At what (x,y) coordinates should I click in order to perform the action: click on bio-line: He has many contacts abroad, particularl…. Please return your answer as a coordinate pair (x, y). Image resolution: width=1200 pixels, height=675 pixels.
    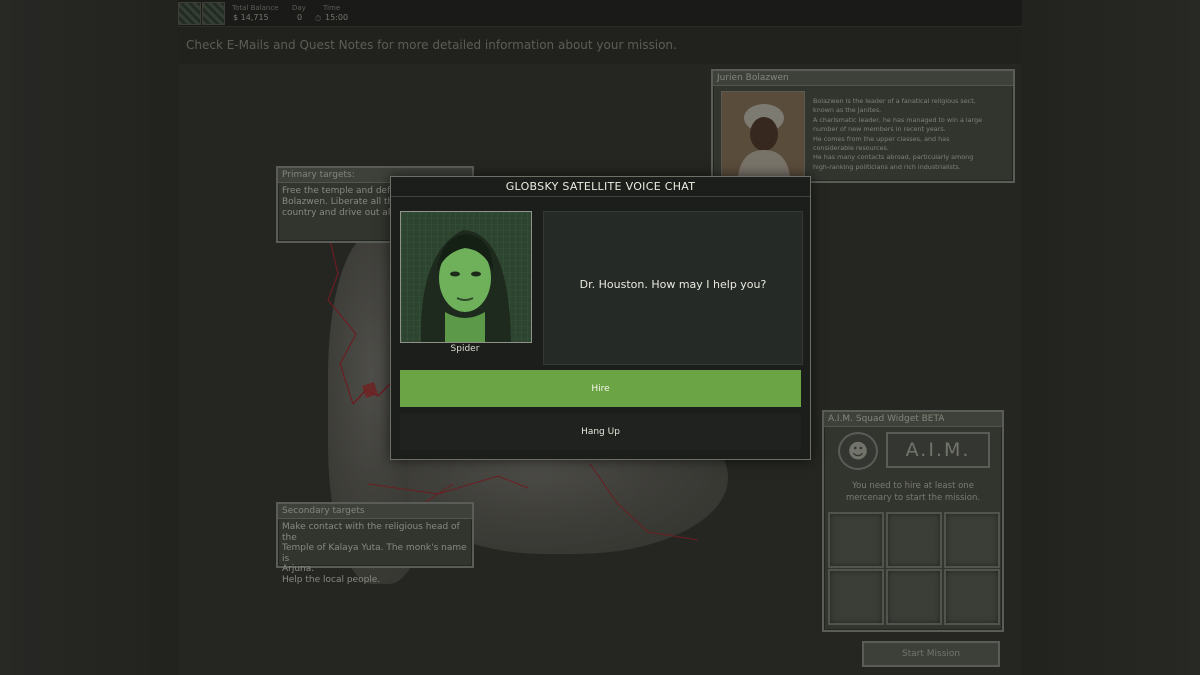
    Looking at the image, I should click on (893, 157).